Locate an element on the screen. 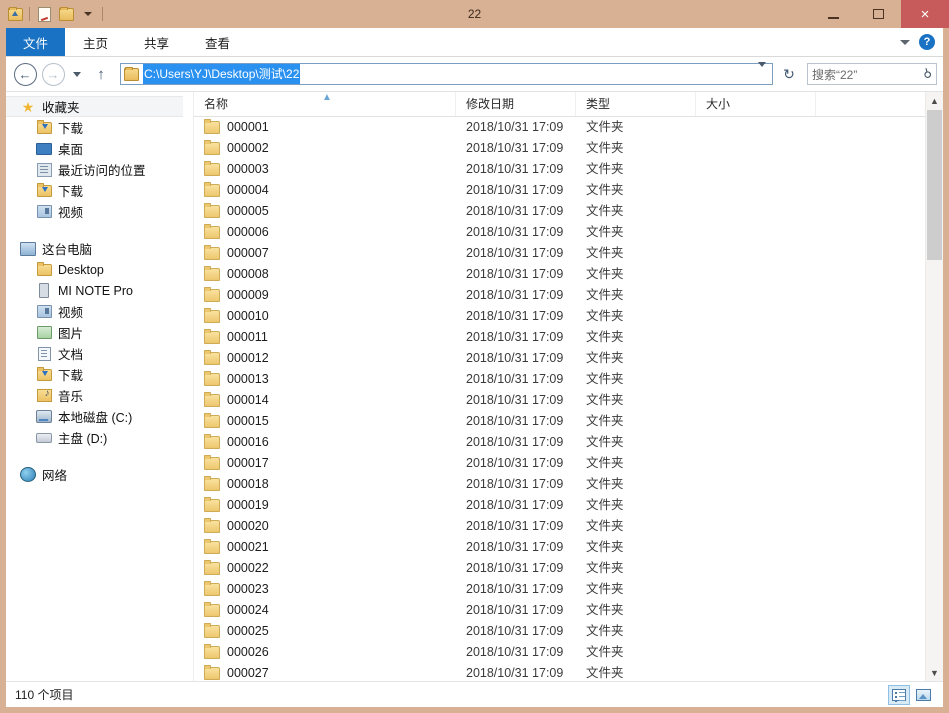  sidebar-item-network: 网络 is located at coordinates (99, 474).